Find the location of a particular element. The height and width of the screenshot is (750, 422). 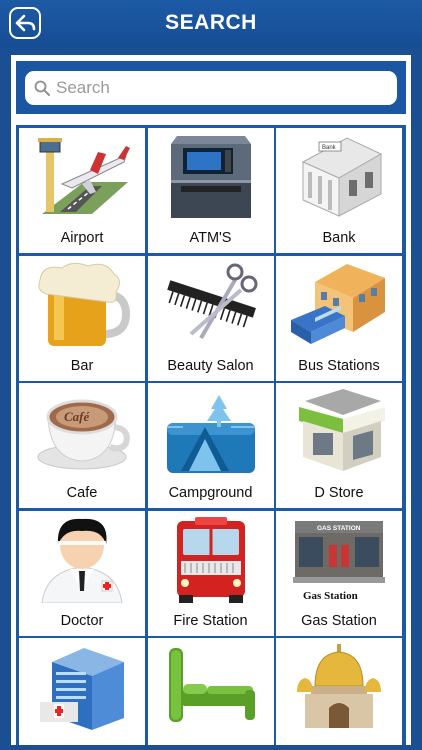

category-label: Bar is located at coordinates (82, 365).